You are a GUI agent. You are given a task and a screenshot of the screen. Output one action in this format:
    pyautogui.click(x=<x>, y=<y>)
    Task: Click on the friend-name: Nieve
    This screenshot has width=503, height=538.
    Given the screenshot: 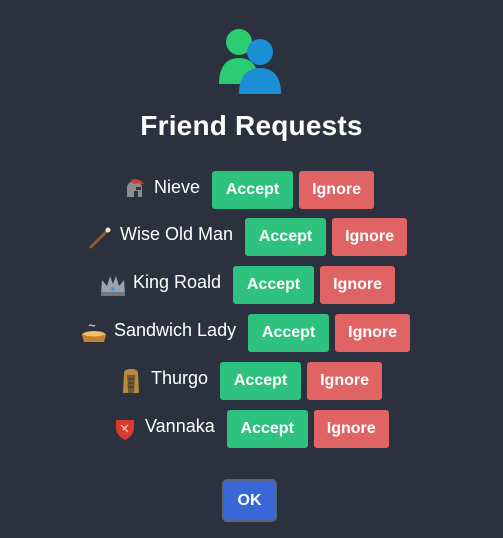 What is the action you would take?
    pyautogui.click(x=177, y=186)
    